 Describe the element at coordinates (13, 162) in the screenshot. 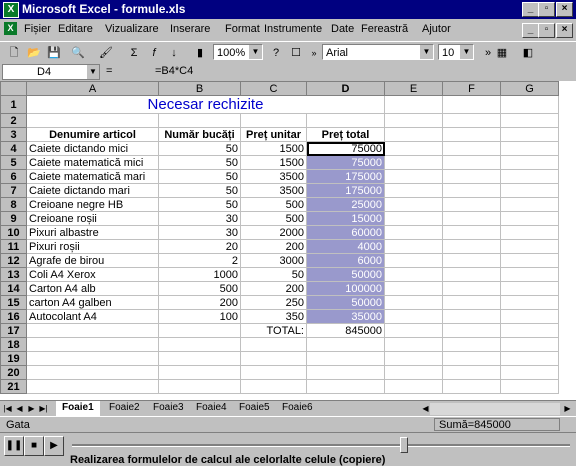

I see `row-header: 5` at that location.